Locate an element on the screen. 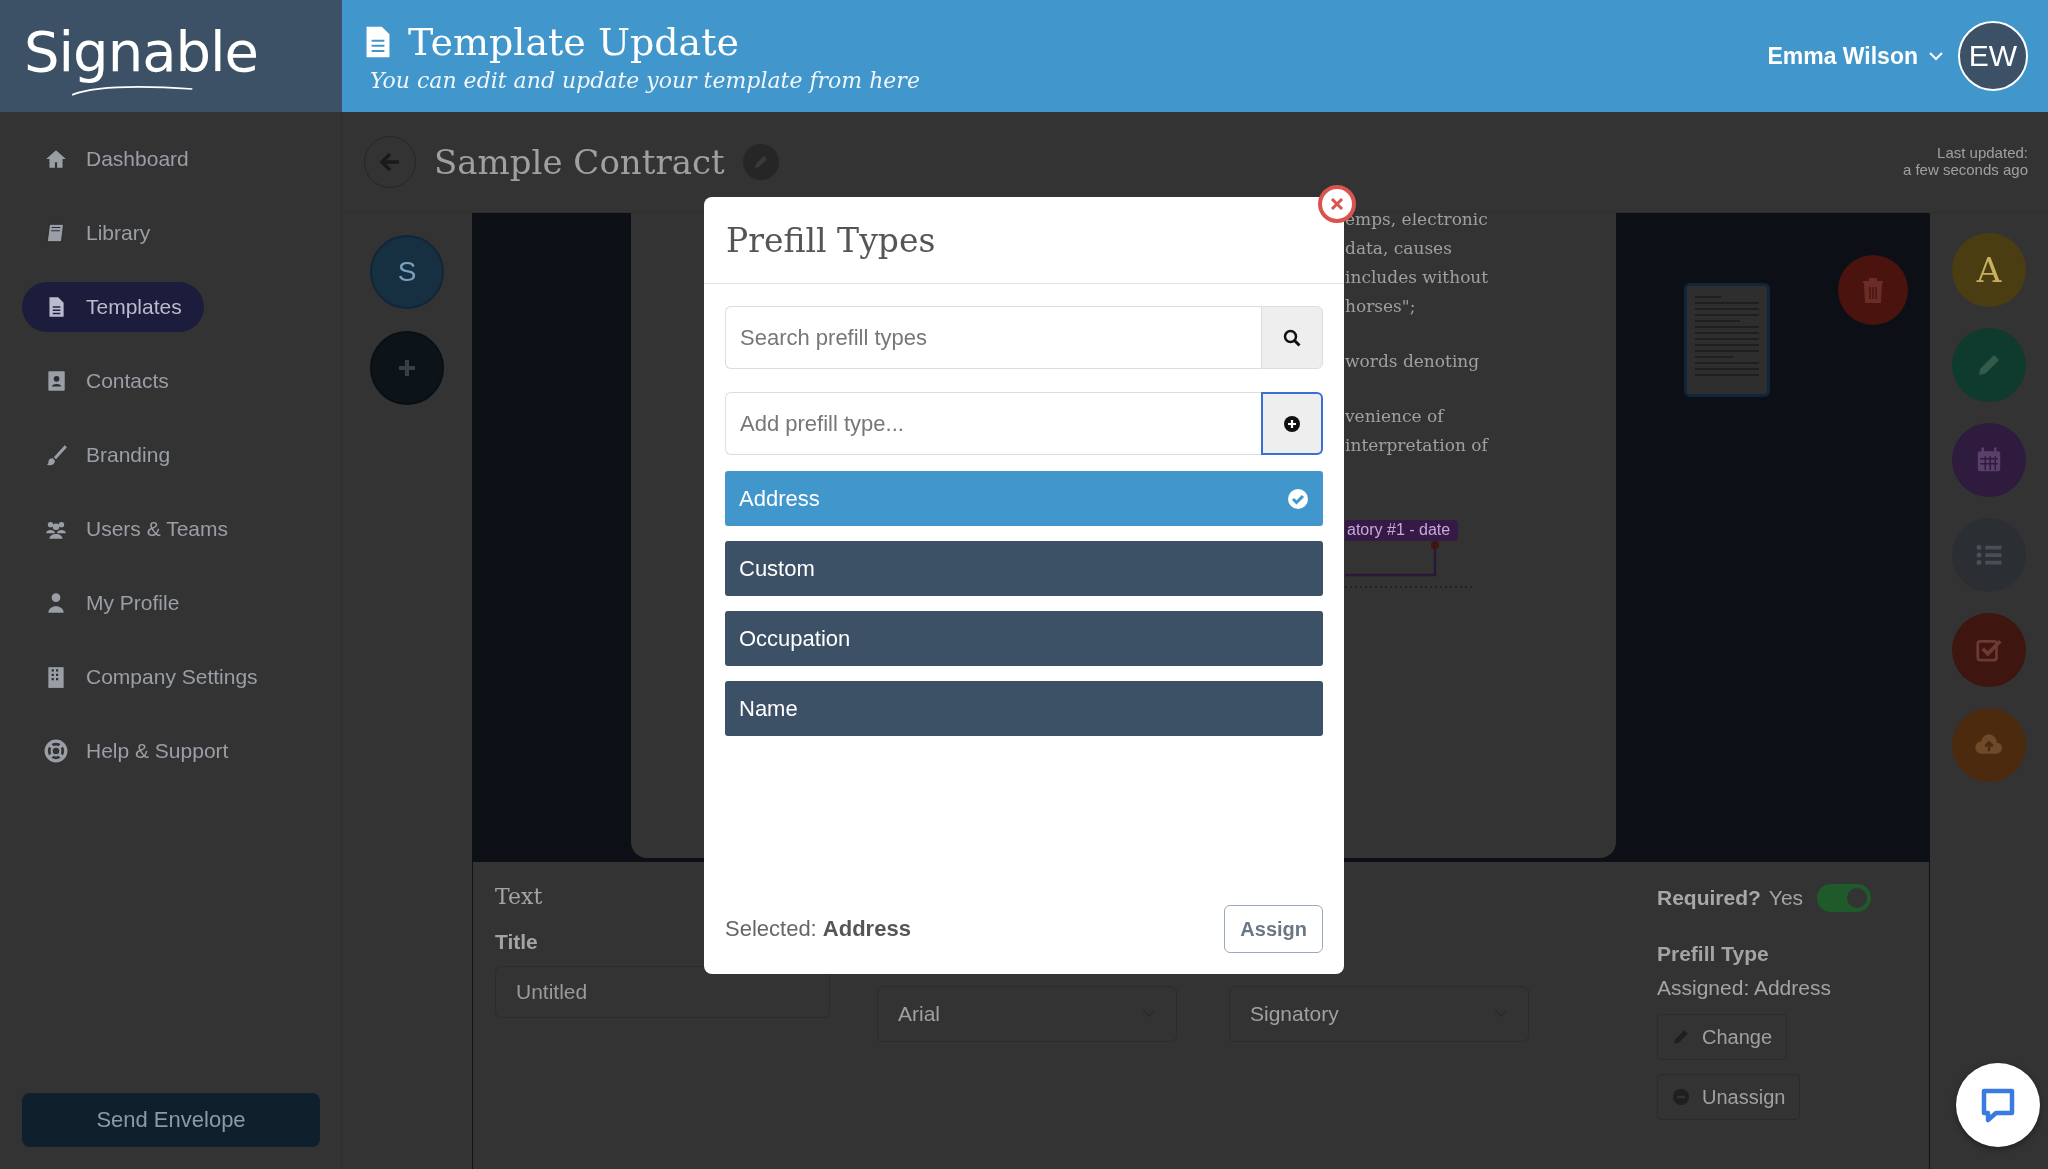 Image resolution: width=2048 pixels, height=1169 pixels. required-label: Required? is located at coordinates (1709, 898).